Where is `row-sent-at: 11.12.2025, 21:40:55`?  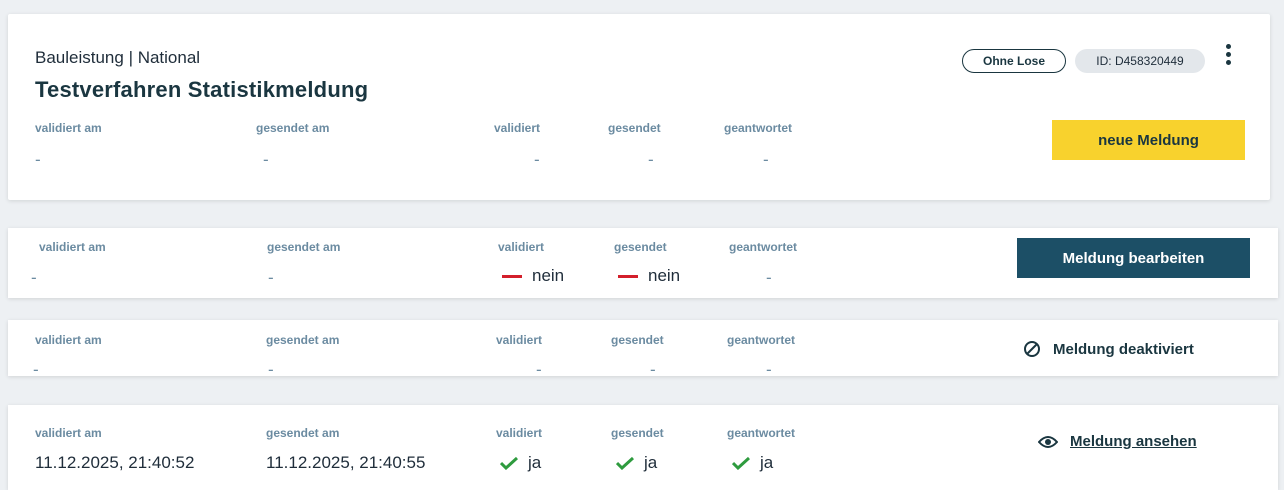 row-sent-at: 11.12.2025, 21:40:55 is located at coordinates (346, 462).